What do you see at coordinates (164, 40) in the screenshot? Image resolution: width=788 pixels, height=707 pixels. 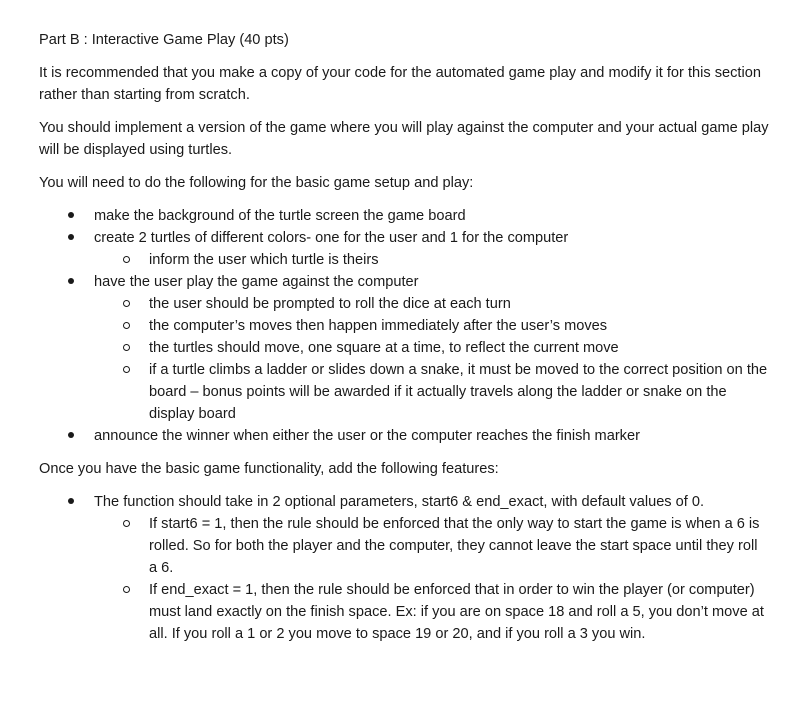 I see `section-heading: Part B : Interactive Game Play (40 pts)` at bounding box center [164, 40].